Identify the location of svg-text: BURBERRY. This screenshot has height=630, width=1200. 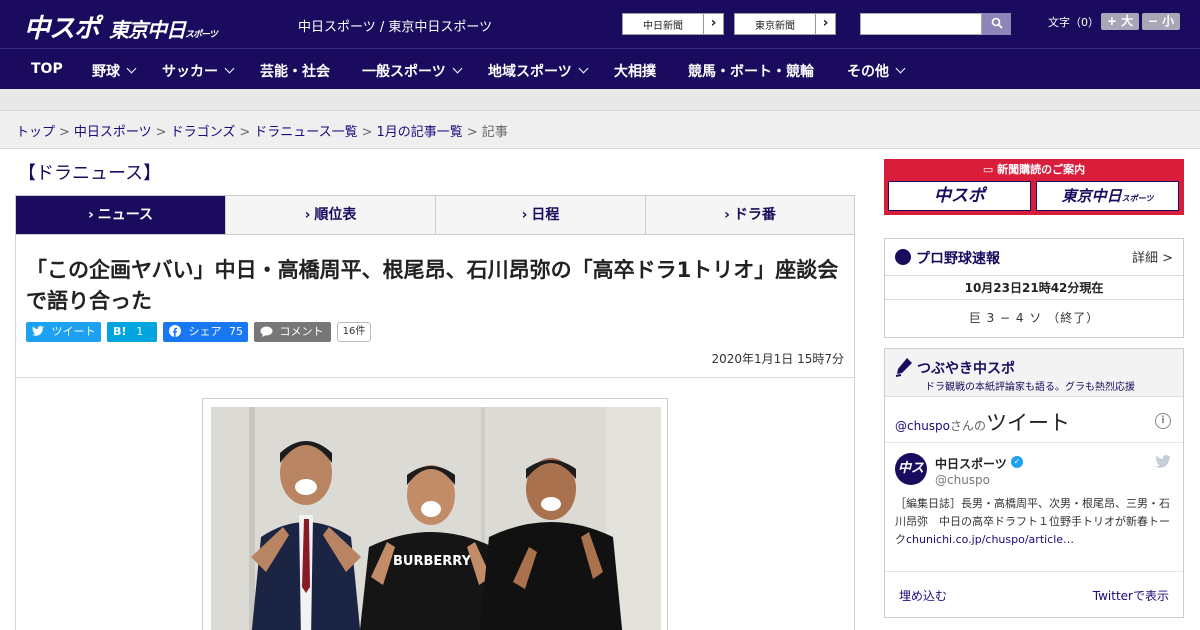
(432, 561).